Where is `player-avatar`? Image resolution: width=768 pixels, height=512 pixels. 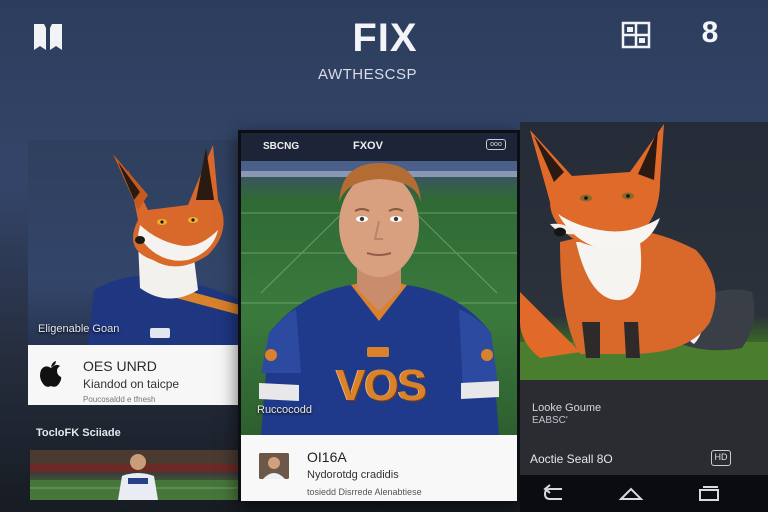
player-avatar is located at coordinates (274, 466).